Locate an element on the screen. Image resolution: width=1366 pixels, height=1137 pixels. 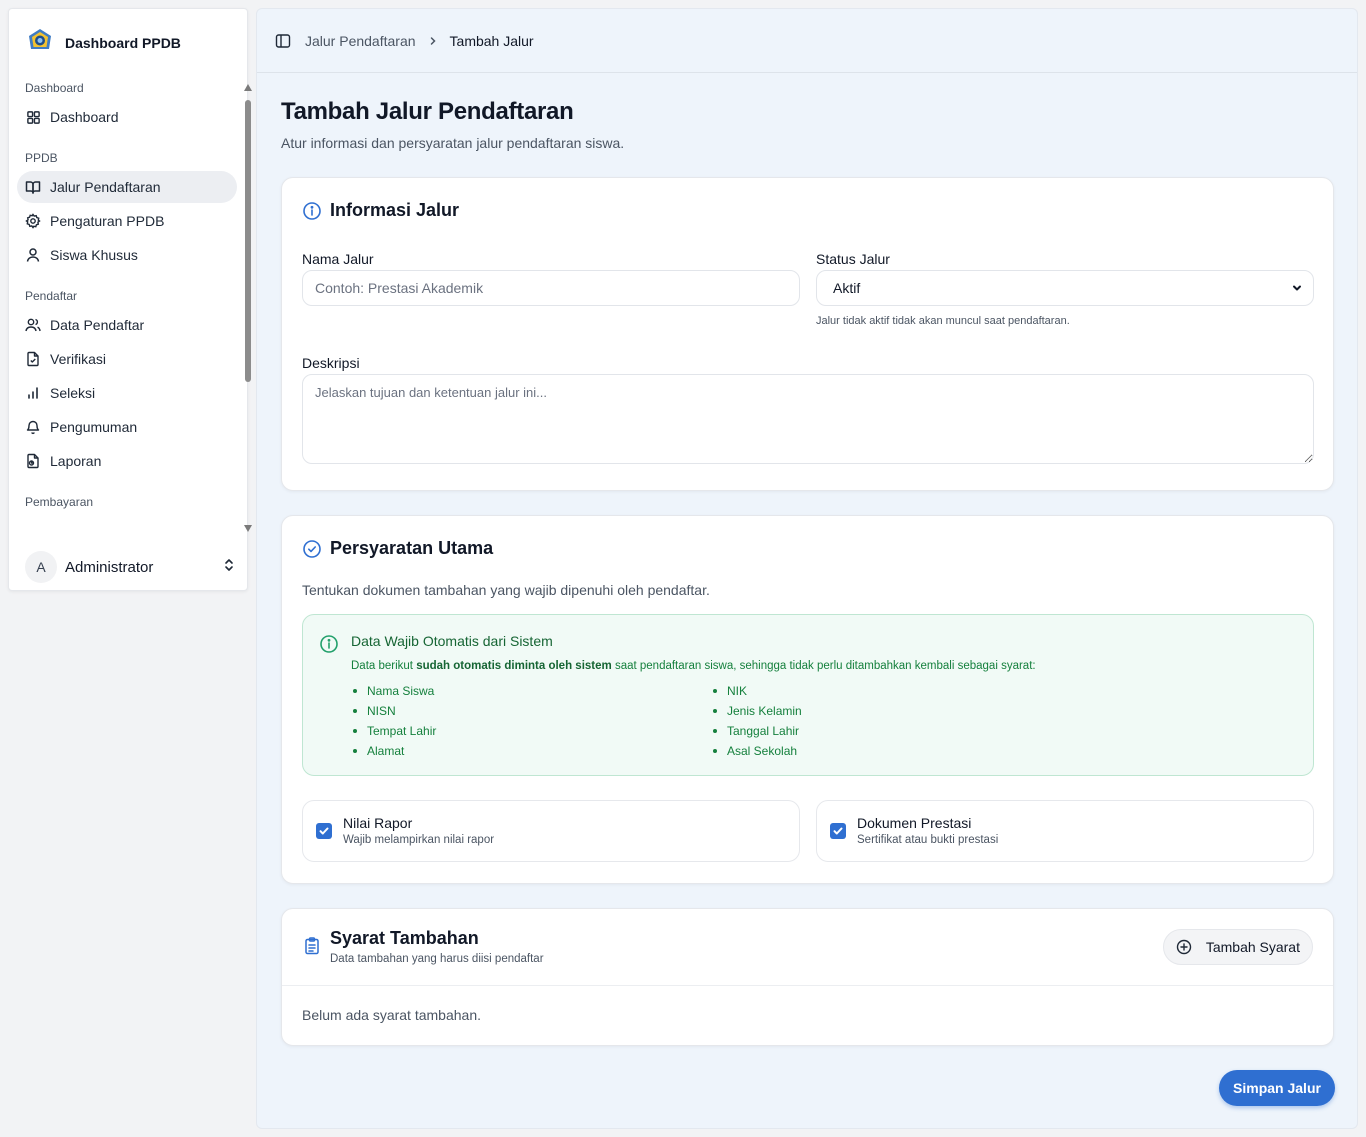
status-label: Status Jalur is located at coordinates (853, 259).